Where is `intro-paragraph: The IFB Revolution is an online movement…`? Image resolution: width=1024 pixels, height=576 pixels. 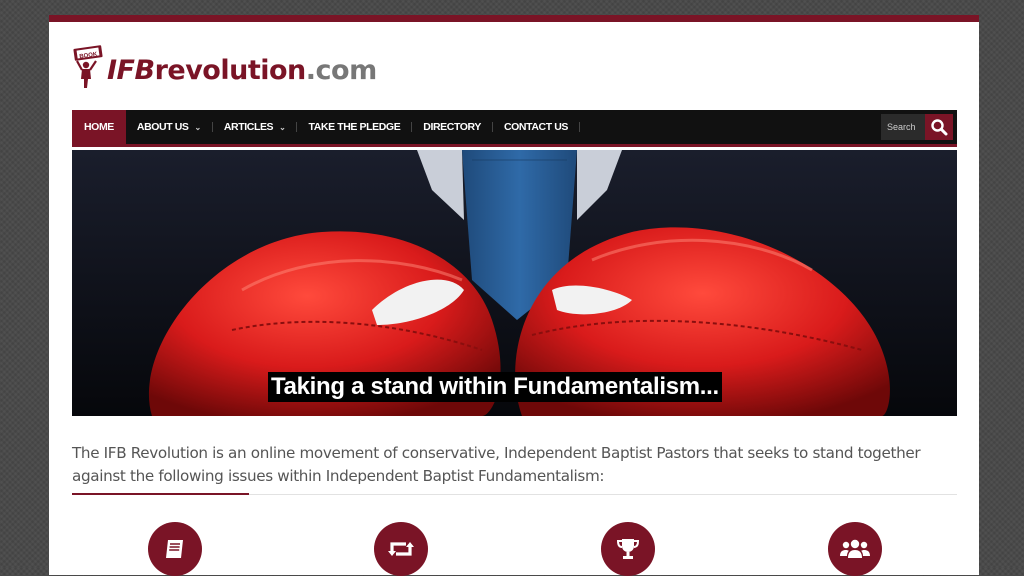
intro-paragraph: The IFB Revolution is an online movement… is located at coordinates (496, 464).